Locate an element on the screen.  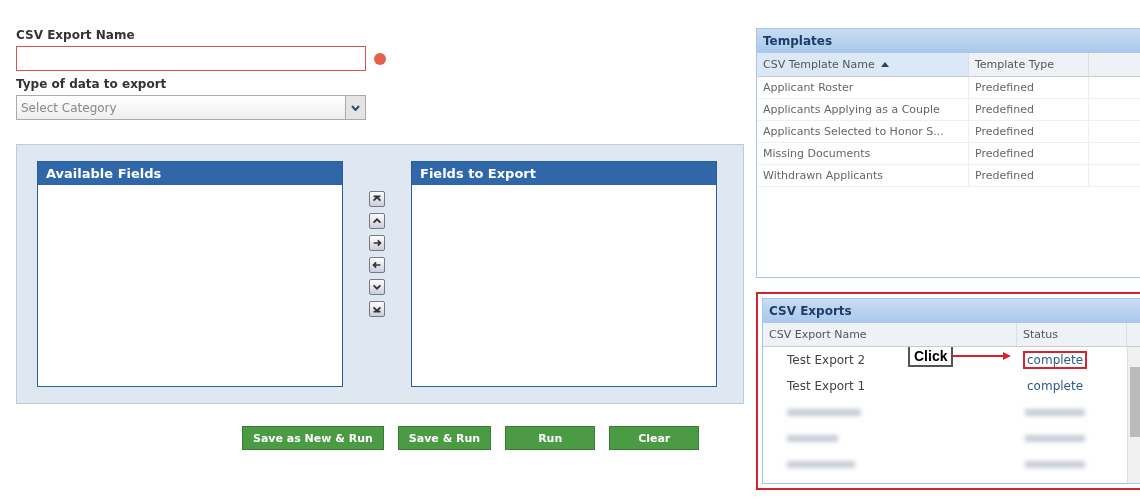
column-header: Status is located at coordinates (1072, 335).